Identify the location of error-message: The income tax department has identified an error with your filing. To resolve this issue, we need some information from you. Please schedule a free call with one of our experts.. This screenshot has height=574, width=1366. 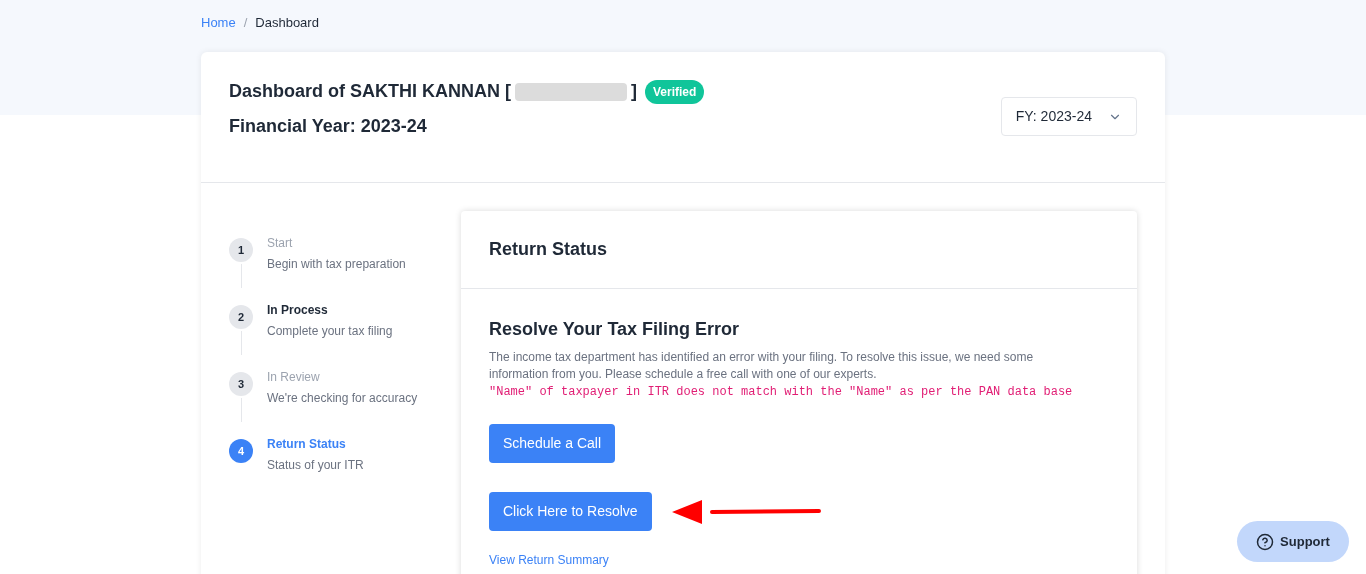
(762, 366).